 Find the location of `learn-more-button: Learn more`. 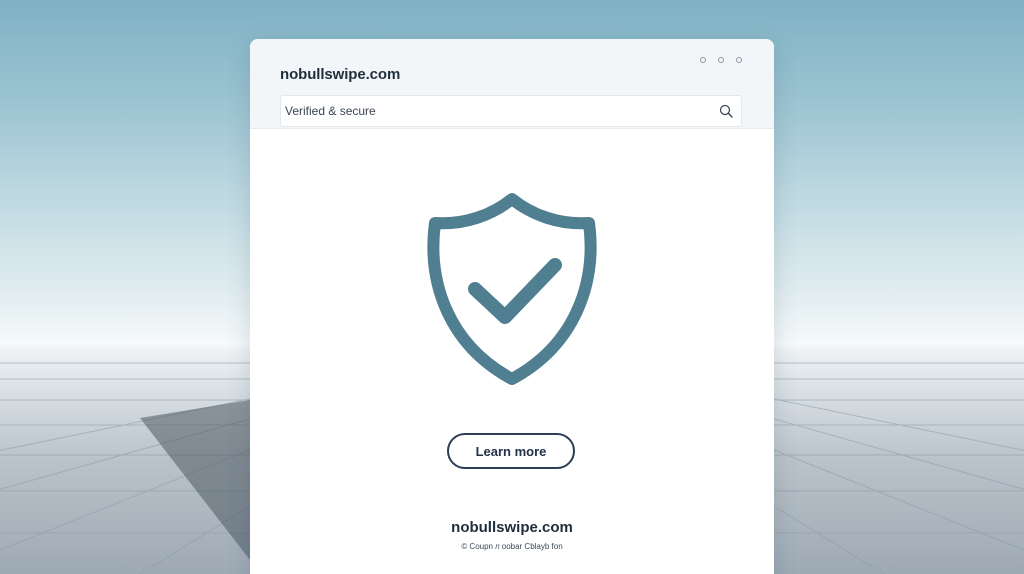

learn-more-button: Learn more is located at coordinates (511, 451).